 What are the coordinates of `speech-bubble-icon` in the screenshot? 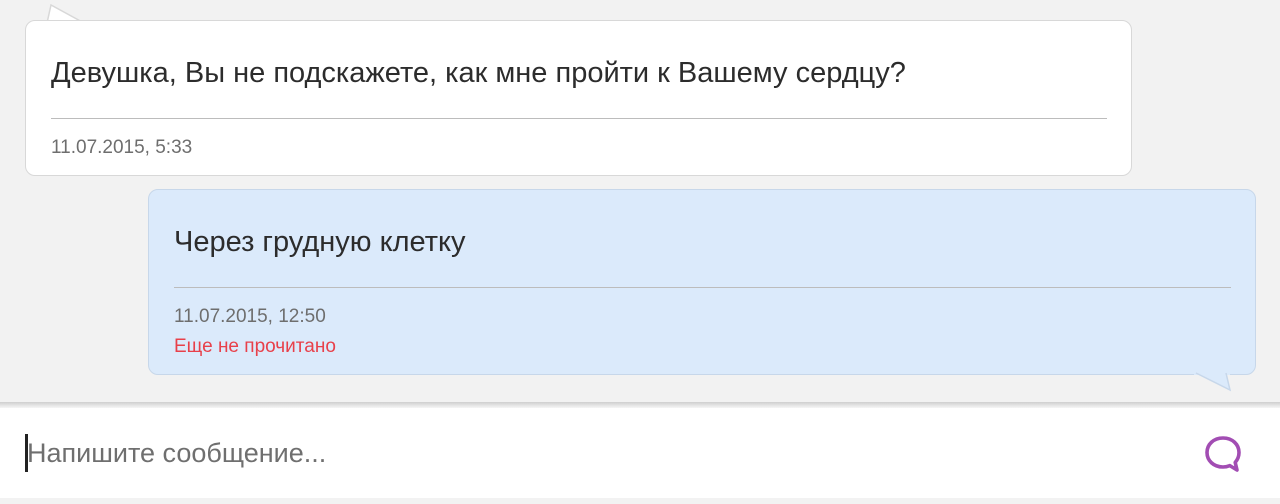 It's located at (1223, 454).